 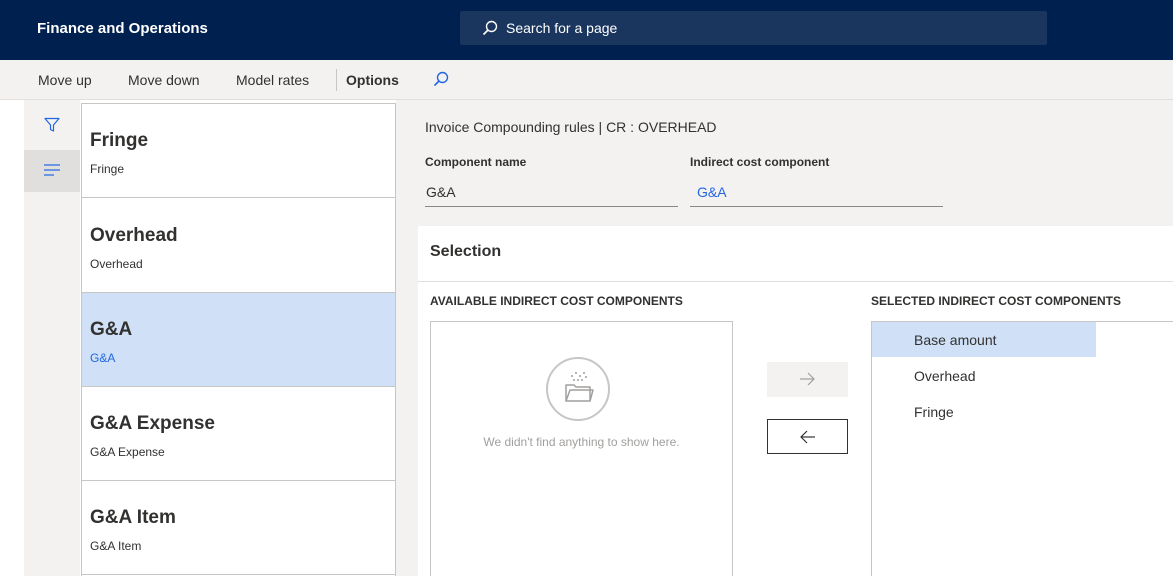 What do you see at coordinates (238, 434) in the screenshot?
I see `list-item-ga-expense: G&A Expense G&A Expense` at bounding box center [238, 434].